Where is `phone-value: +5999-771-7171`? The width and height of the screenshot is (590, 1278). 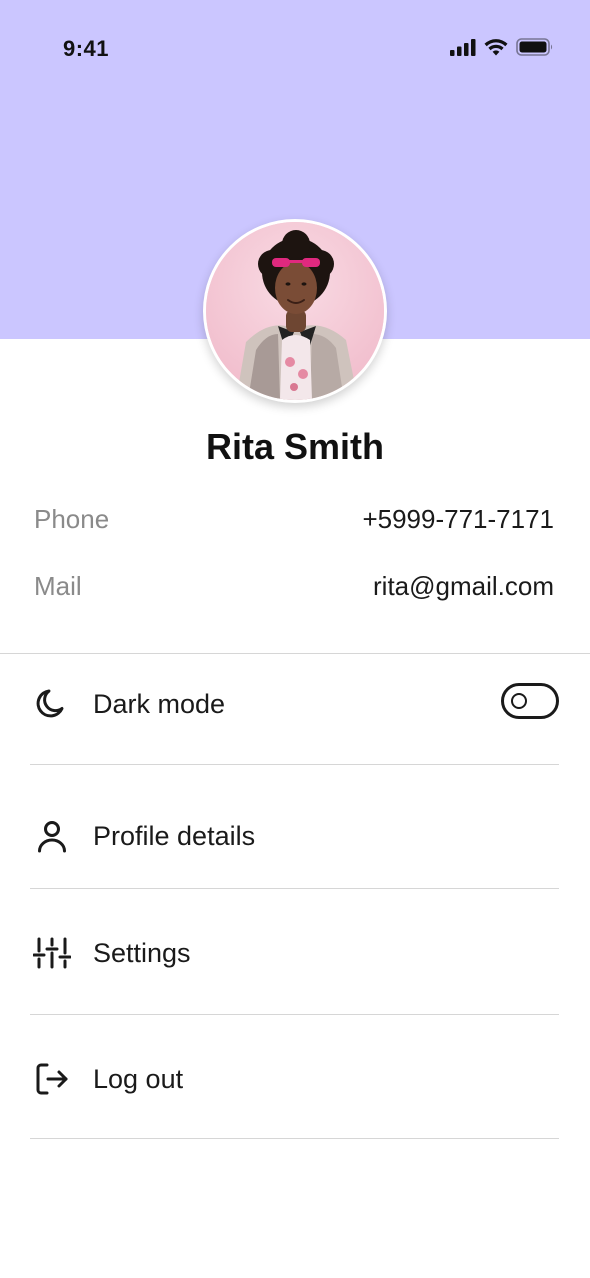 phone-value: +5999-771-7171 is located at coordinates (458, 519).